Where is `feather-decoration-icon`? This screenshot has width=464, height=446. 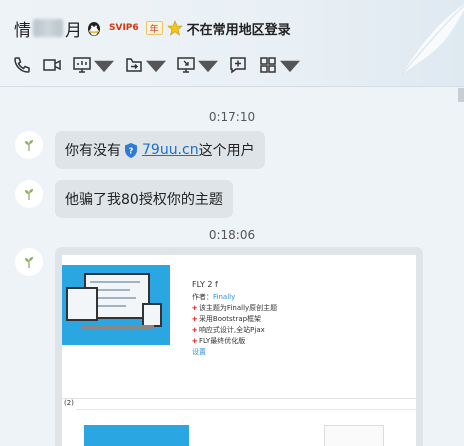
feather-decoration-icon is located at coordinates (432, 39).